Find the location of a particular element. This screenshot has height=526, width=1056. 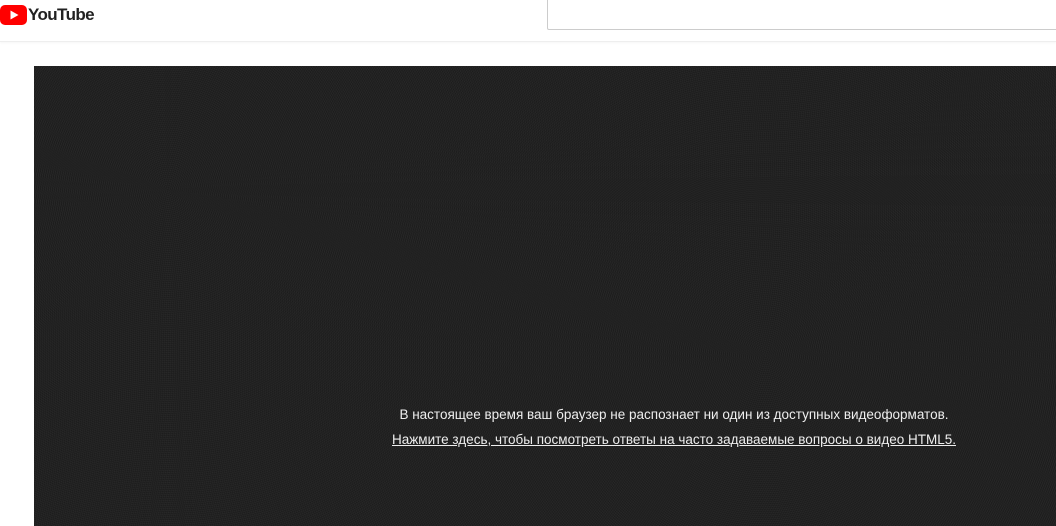

masthead: YouTube is located at coordinates (528, 21).